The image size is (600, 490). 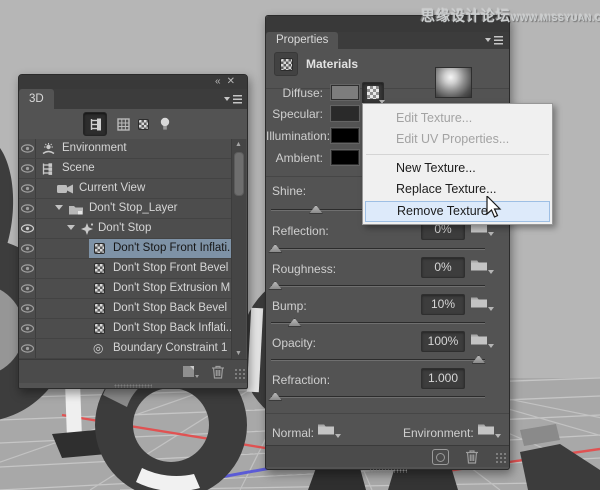 I want to click on tree-row-current-view: Current View, so click(x=125, y=189).